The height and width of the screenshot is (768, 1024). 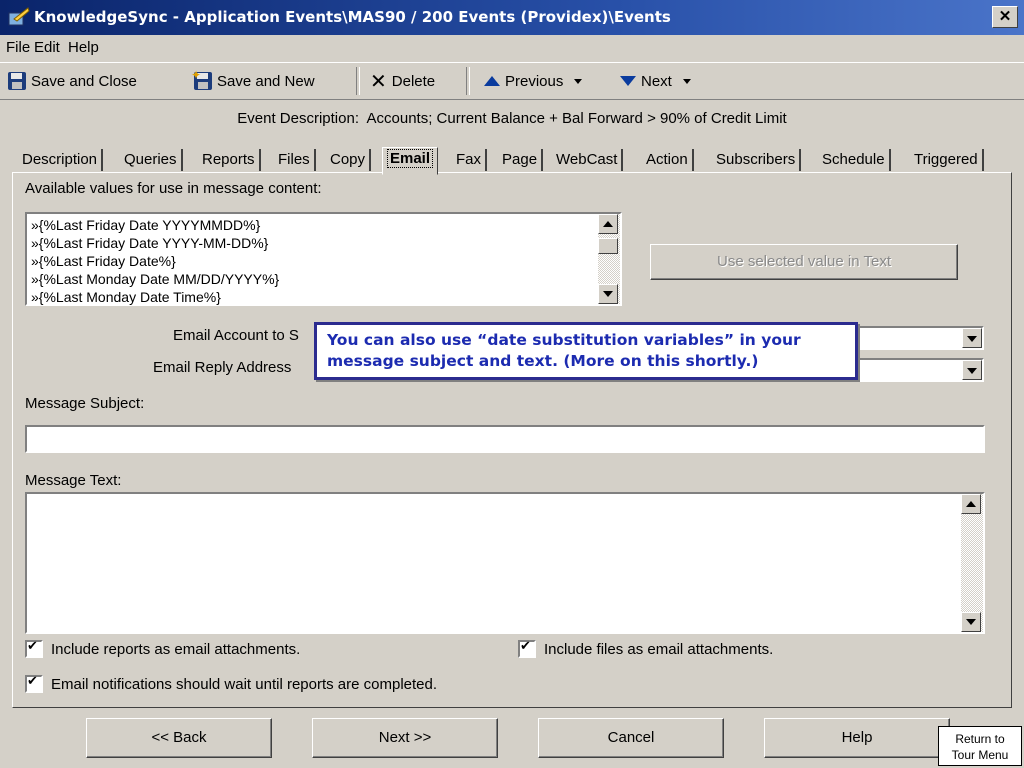 I want to click on delete-button: ✕ Delete, so click(x=402, y=81).